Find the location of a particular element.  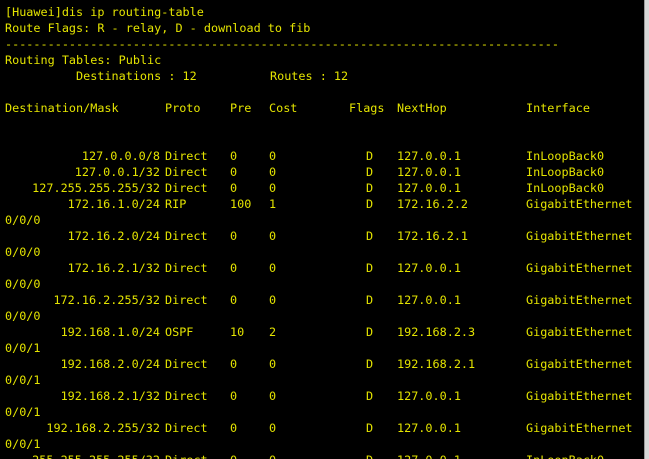

route-nexthop: 172.16.2.1 is located at coordinates (433, 236).